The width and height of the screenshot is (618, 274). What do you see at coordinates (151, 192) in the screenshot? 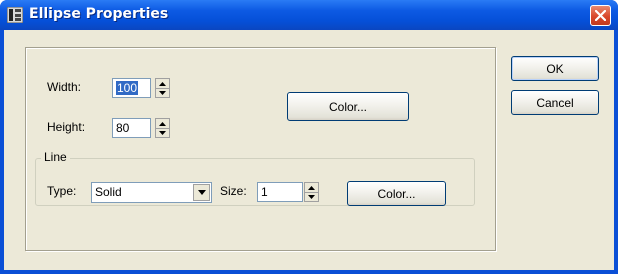
I see `line-type-dropdown: Solid` at bounding box center [151, 192].